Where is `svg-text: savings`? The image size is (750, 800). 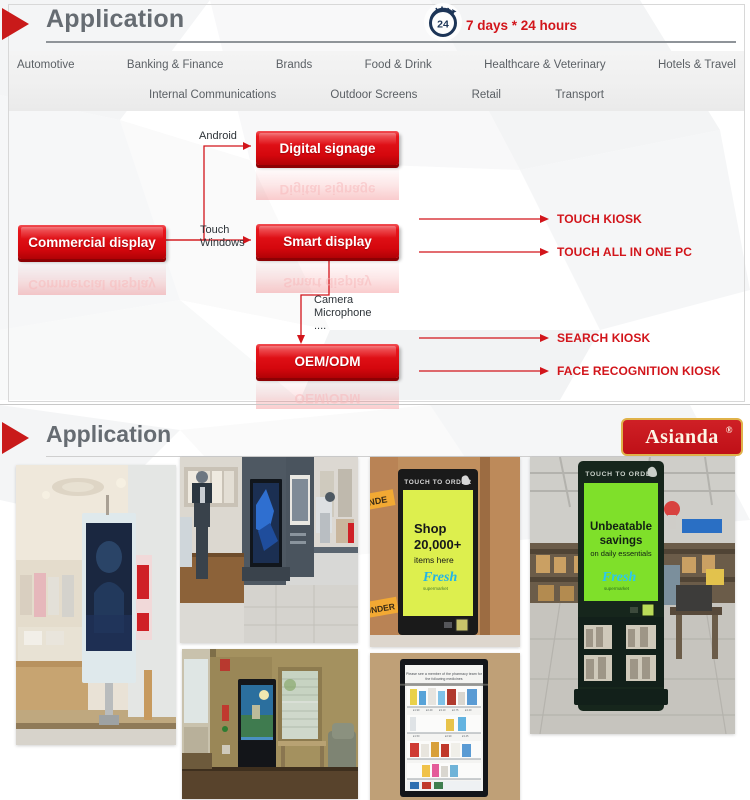
svg-text: savings is located at coordinates (621, 541).